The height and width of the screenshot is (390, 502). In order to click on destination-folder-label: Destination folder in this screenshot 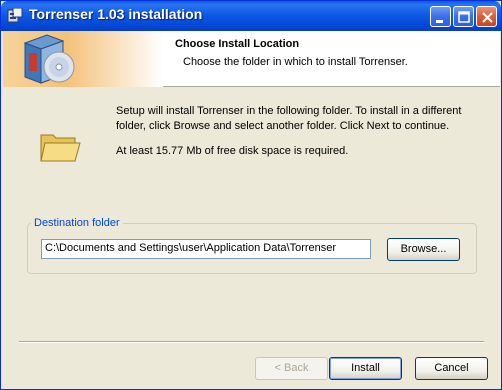, I will do `click(77, 223)`.